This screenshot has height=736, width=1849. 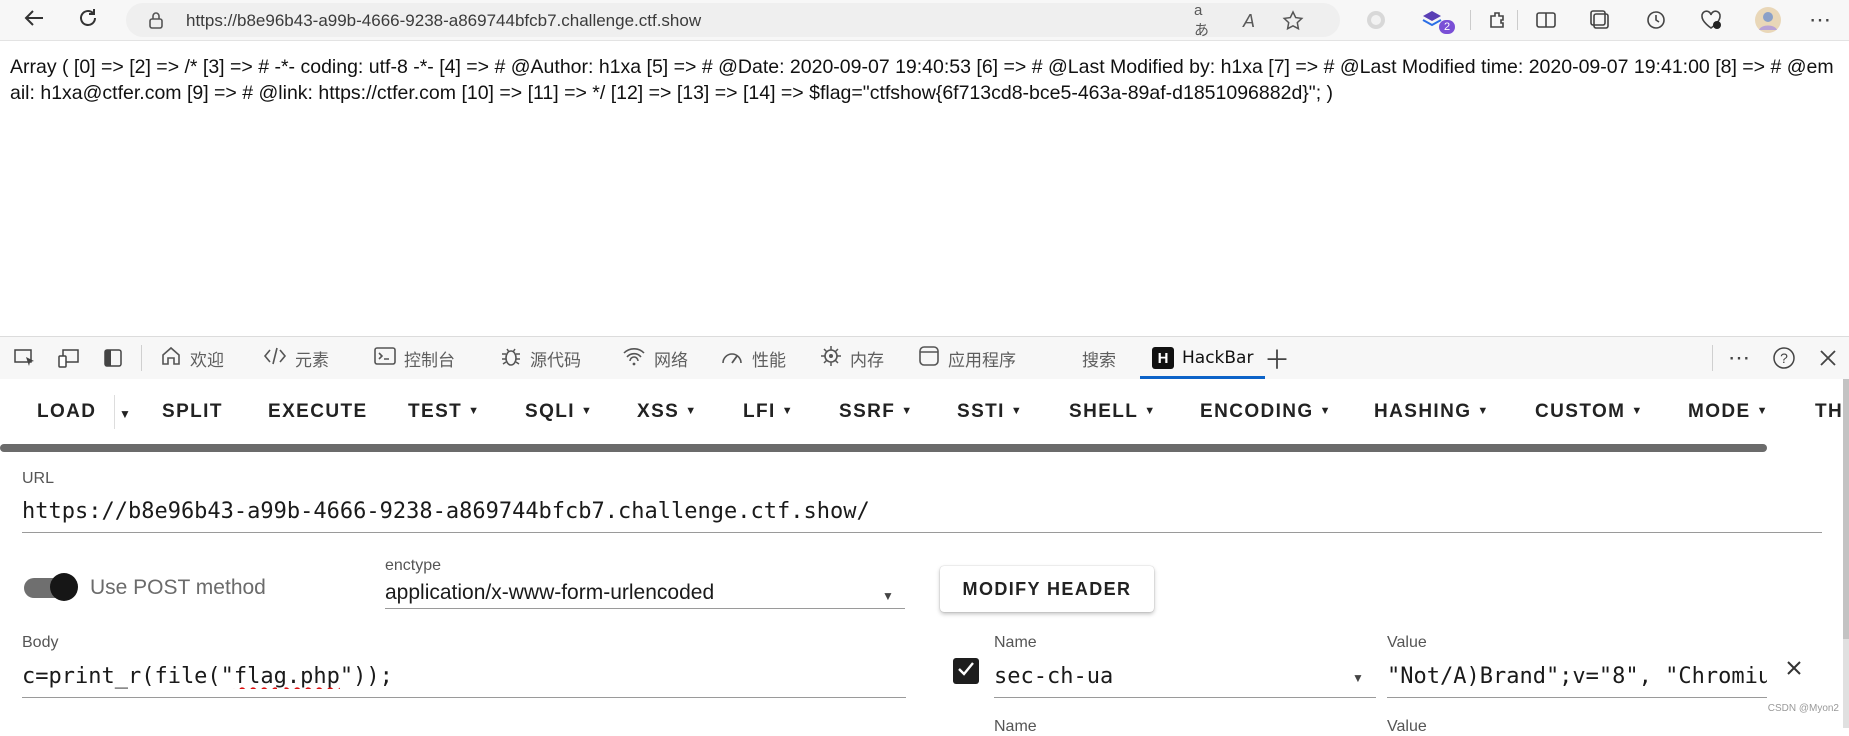 I want to click on test-menu: TEST ▼, so click(x=444, y=412).